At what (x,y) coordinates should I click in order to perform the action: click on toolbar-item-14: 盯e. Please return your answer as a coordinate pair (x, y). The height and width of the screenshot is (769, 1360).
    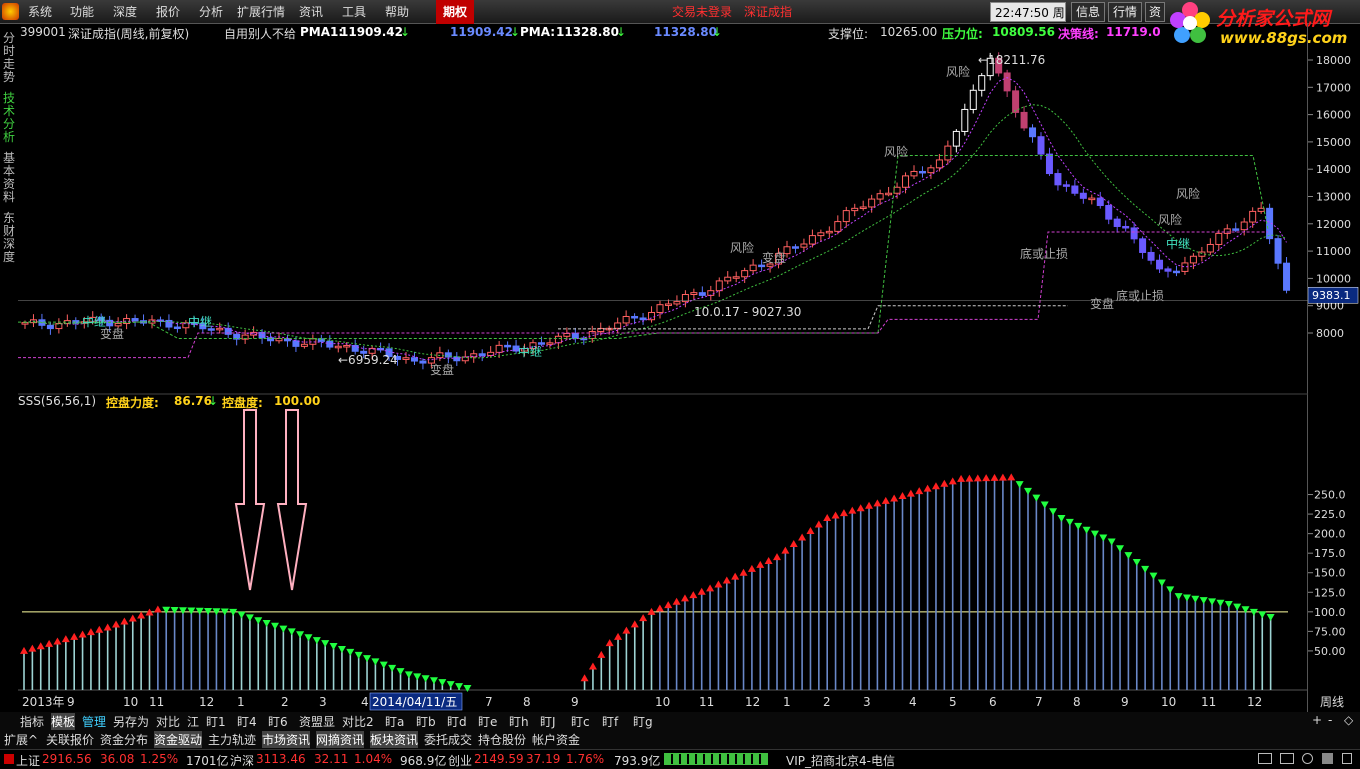
    Looking at the image, I should click on (487, 721).